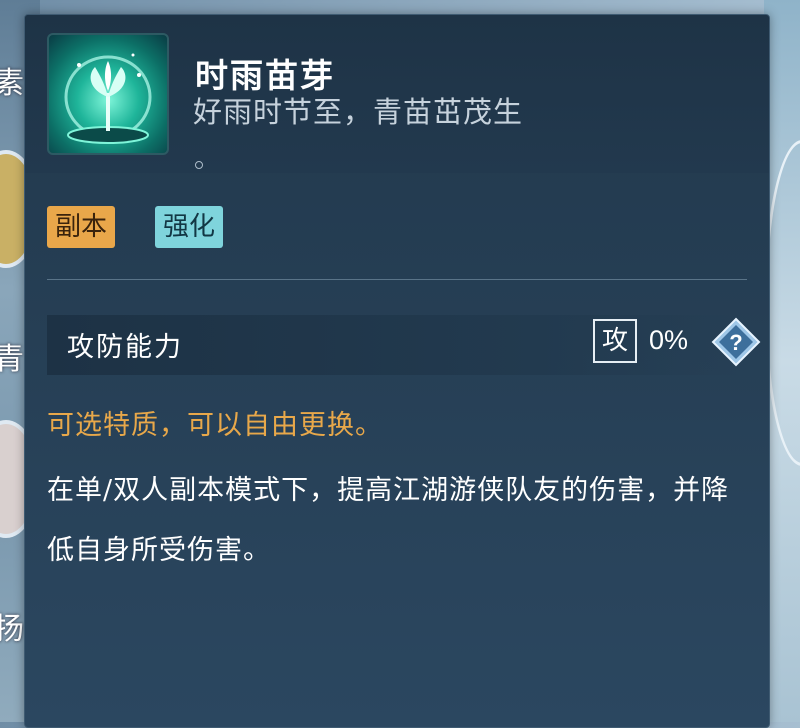  What do you see at coordinates (199, 165) in the screenshot?
I see `subtitle-period` at bounding box center [199, 165].